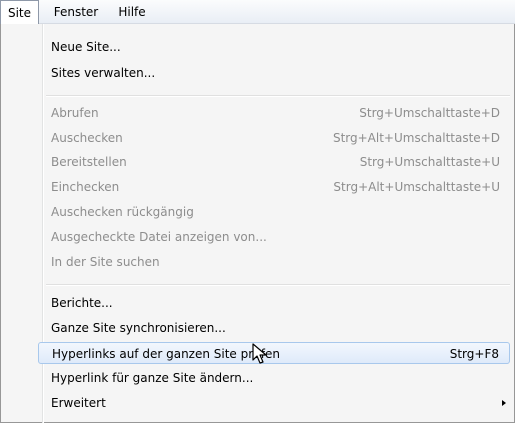 The height and width of the screenshot is (423, 515). What do you see at coordinates (257, 12) in the screenshot?
I see `menu-bar: Site Fenster Hilfe` at bounding box center [257, 12].